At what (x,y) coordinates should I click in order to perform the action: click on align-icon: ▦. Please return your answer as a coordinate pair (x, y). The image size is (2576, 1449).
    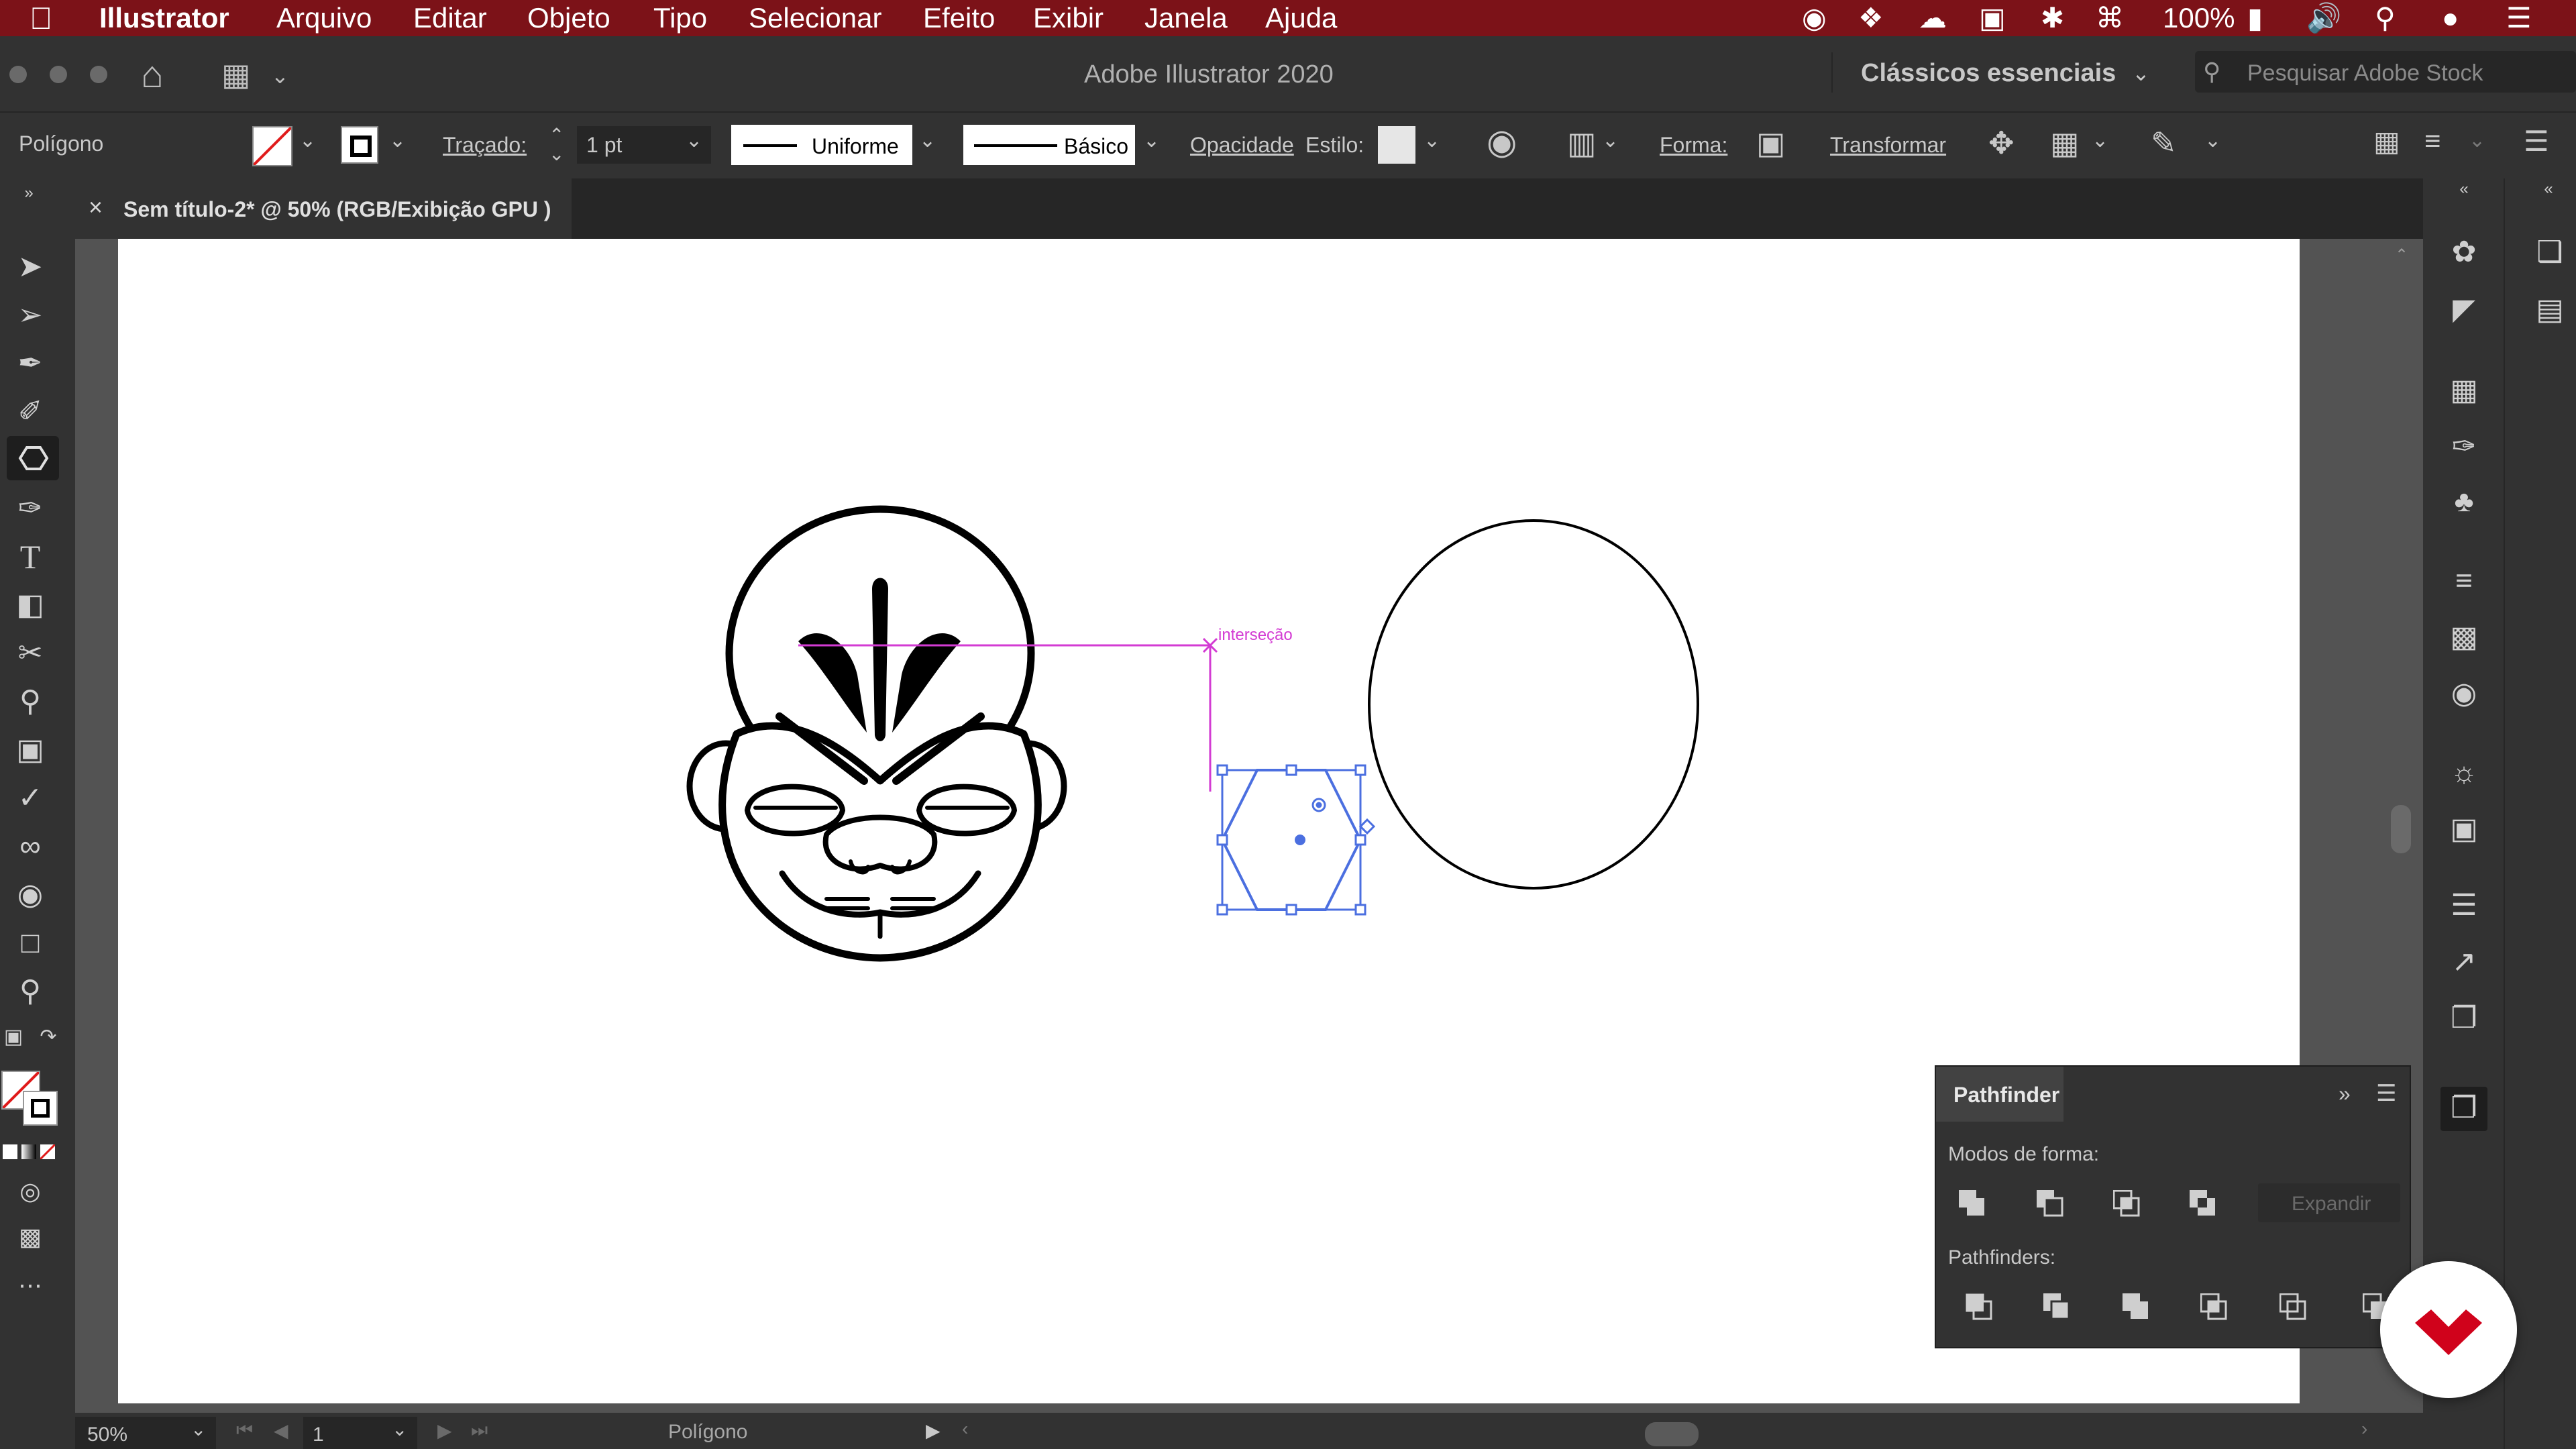
    Looking at the image, I should click on (2064, 143).